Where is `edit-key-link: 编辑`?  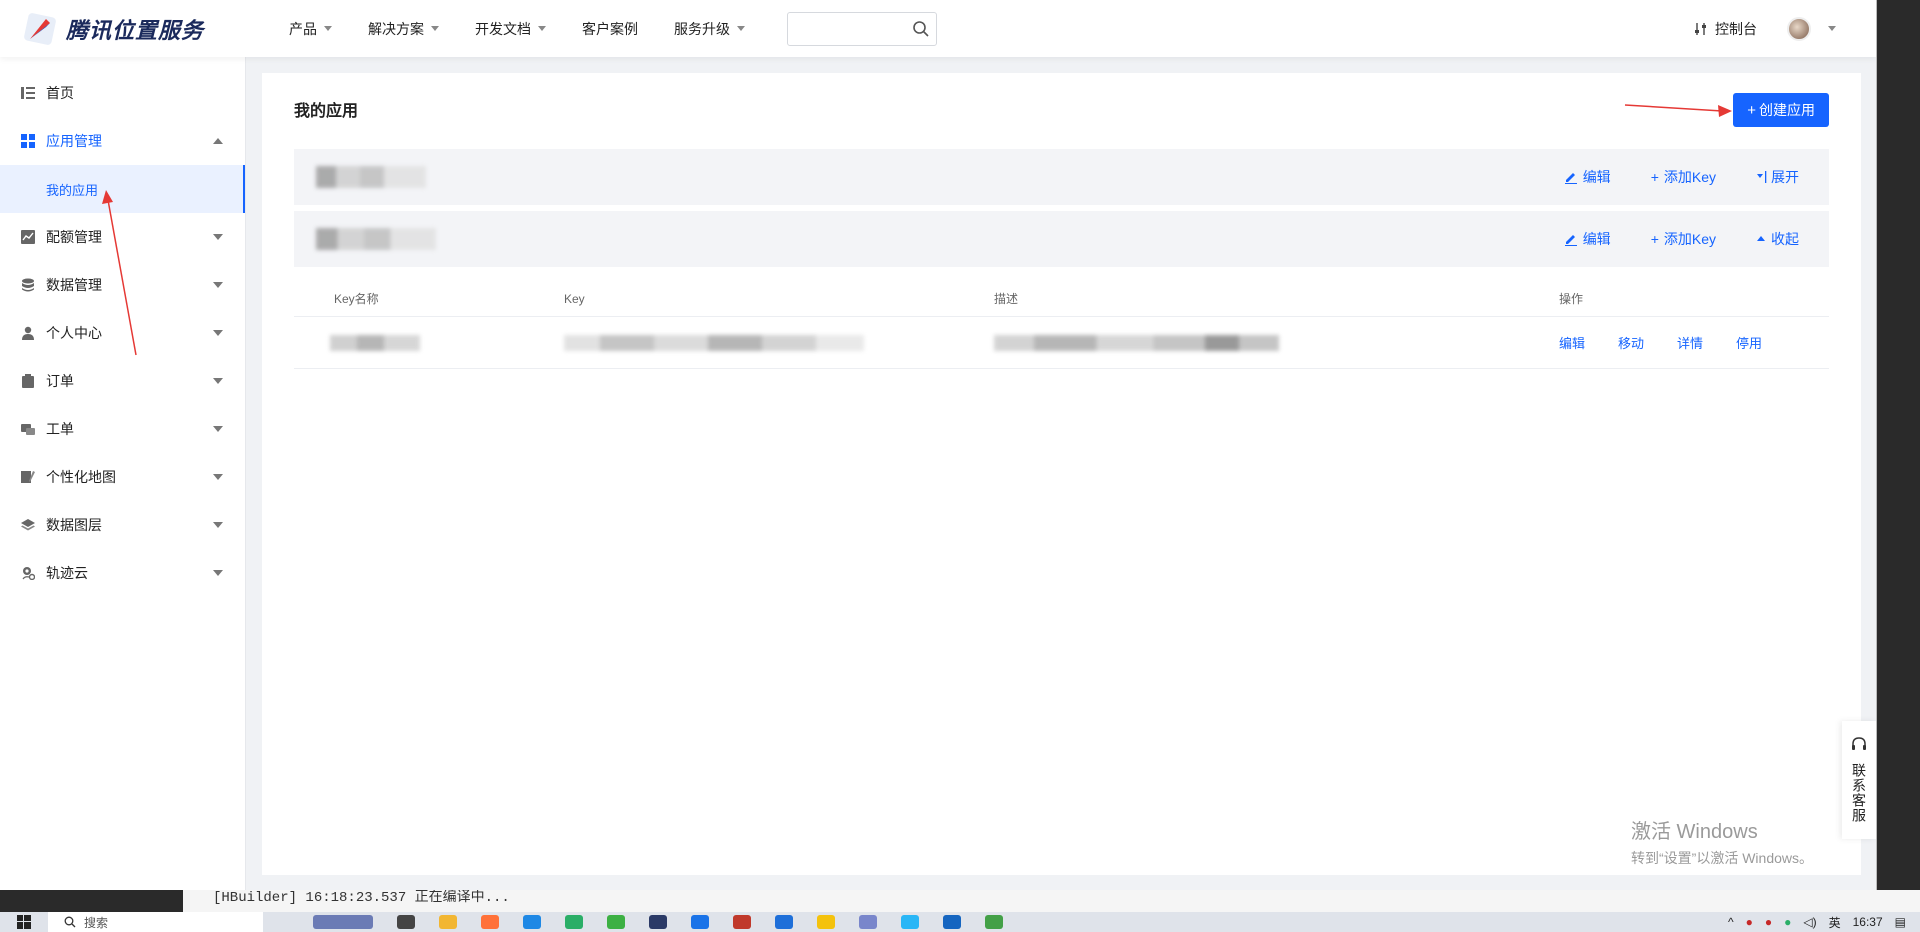 edit-key-link: 编辑 is located at coordinates (1572, 342).